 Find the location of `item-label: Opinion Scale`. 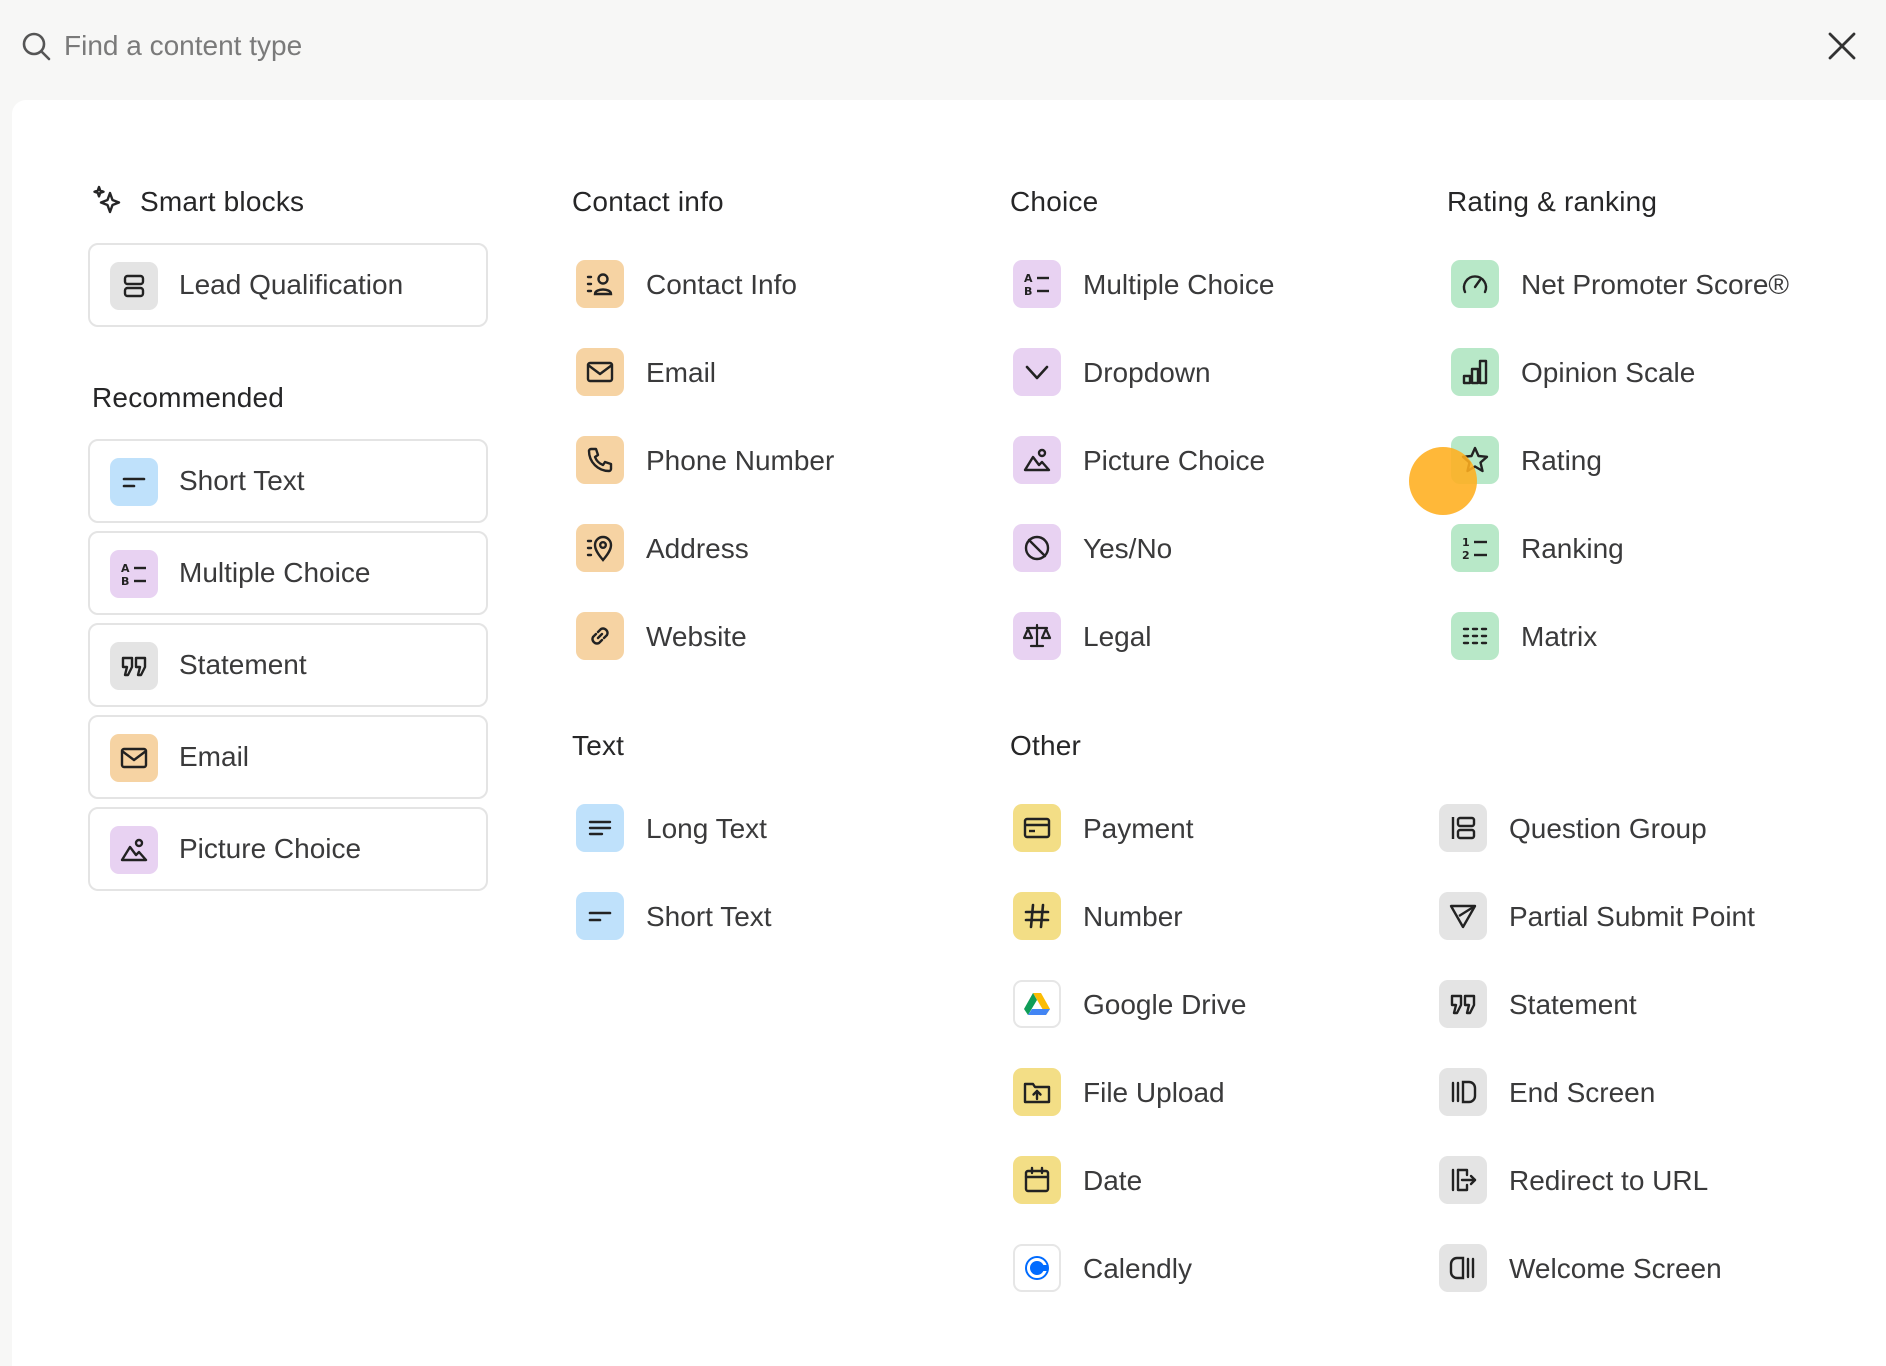

item-label: Opinion Scale is located at coordinates (1608, 372).